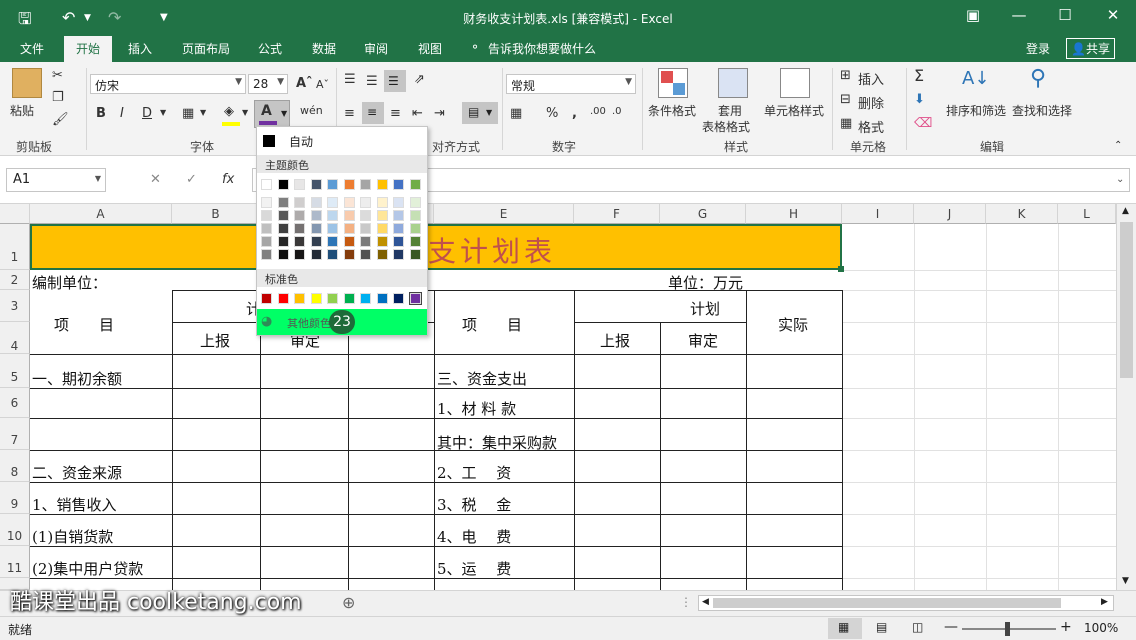 Image resolution: width=1136 pixels, height=640 pixels. Describe the element at coordinates (268, 84) in the screenshot. I see `font-size-combo: 28 ▼` at that location.